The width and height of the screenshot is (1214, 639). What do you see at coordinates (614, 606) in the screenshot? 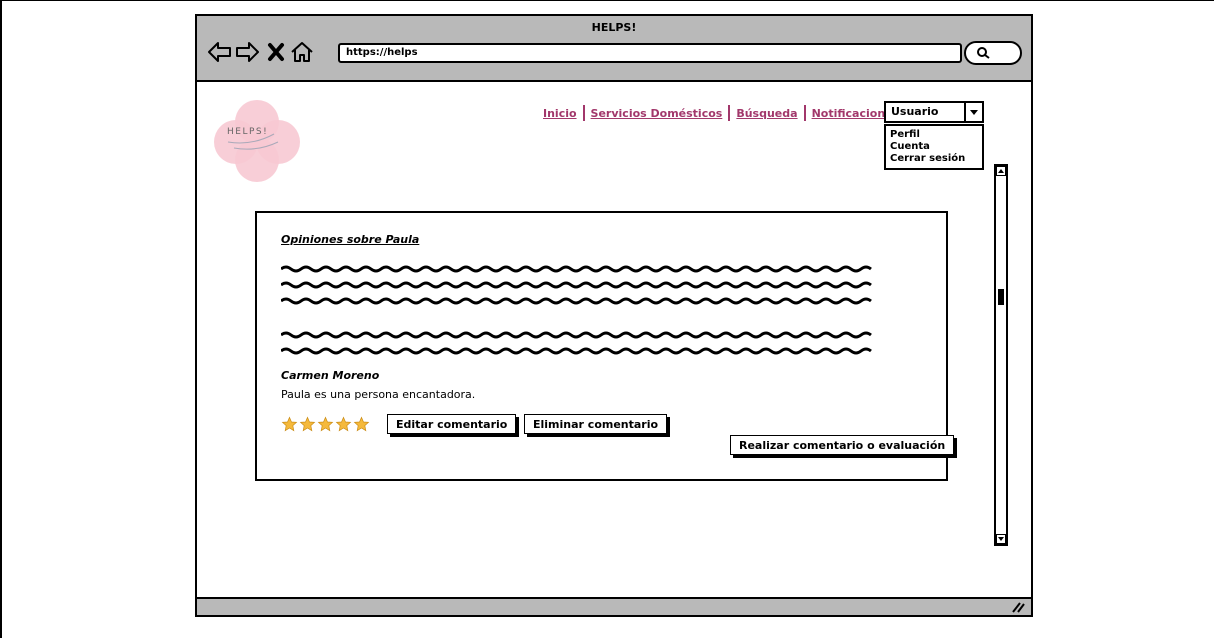
I see `status-bar` at bounding box center [614, 606].